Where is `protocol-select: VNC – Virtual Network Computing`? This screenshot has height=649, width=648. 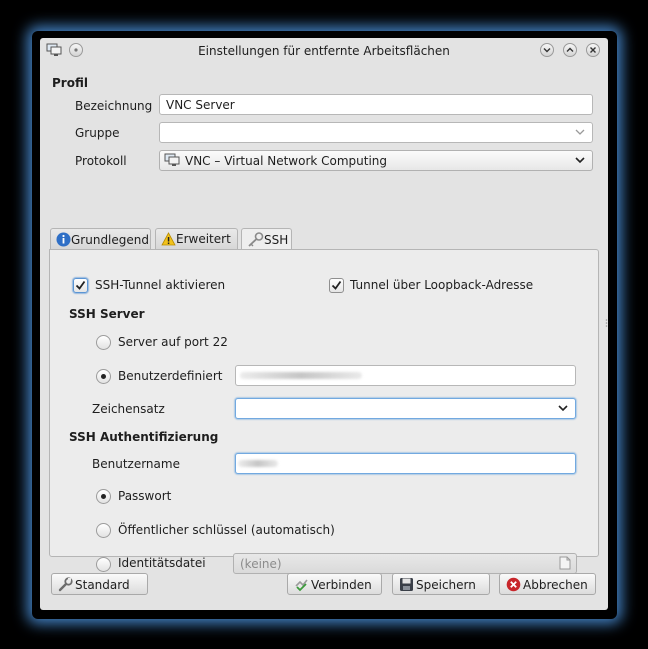 protocol-select: VNC – Virtual Network Computing is located at coordinates (376, 160).